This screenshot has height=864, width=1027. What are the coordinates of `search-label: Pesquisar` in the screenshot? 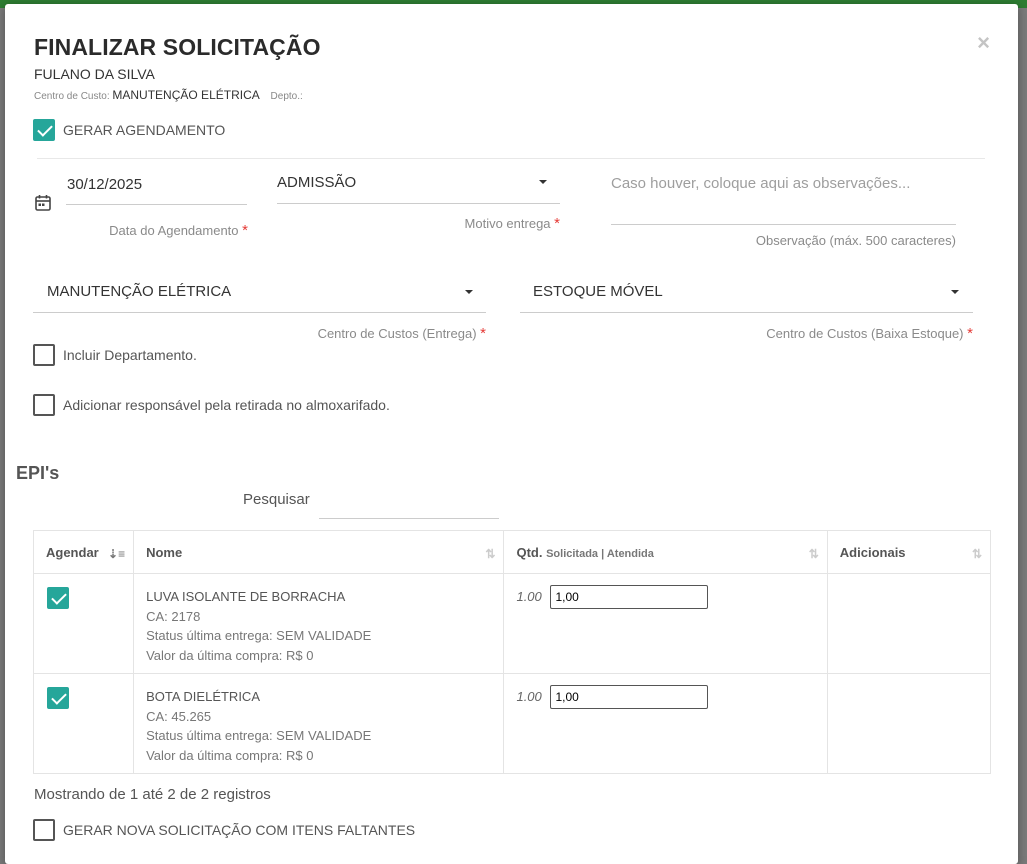 It's located at (276, 499).